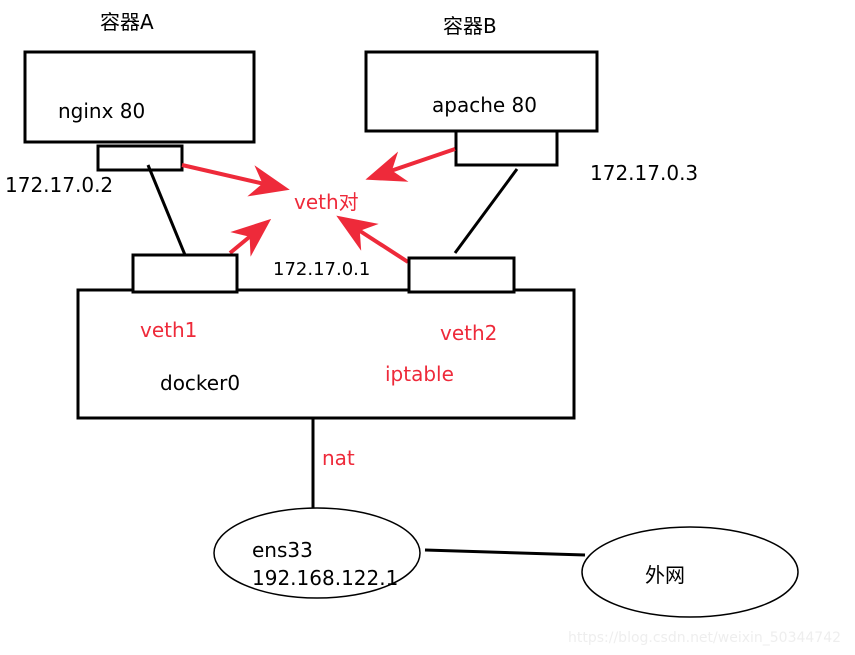  What do you see at coordinates (665, 575) in the screenshot?
I see `external-label: 外网` at bounding box center [665, 575].